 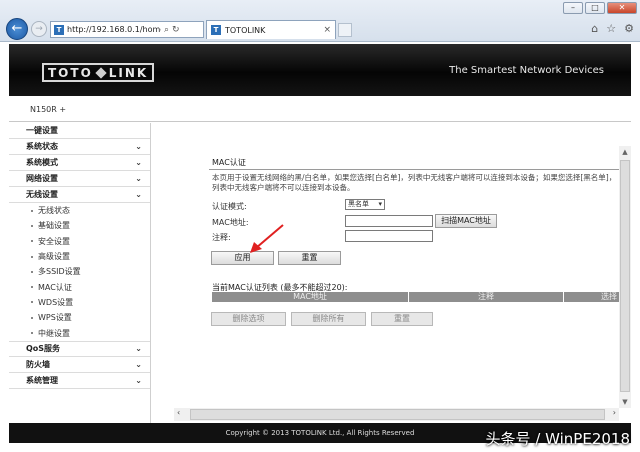 I want to click on reset-button: 重置, so click(x=309, y=258).